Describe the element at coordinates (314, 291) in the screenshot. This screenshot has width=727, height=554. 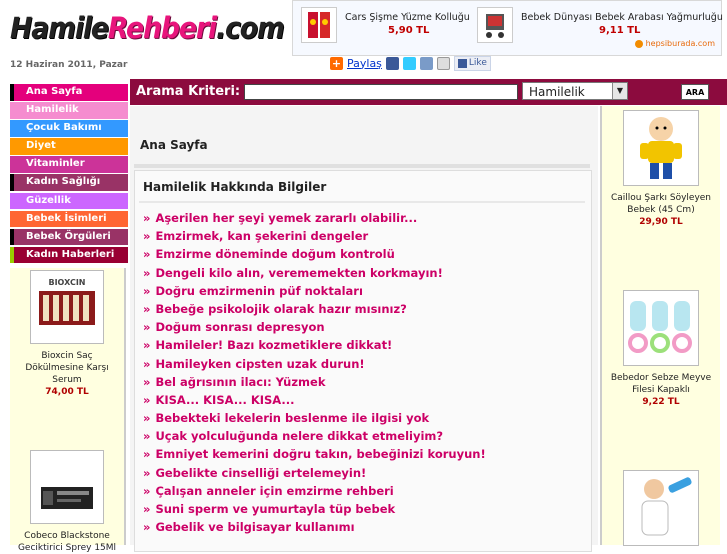
I see `article-link: » Doğru emzirmenin püf noktaları` at that location.